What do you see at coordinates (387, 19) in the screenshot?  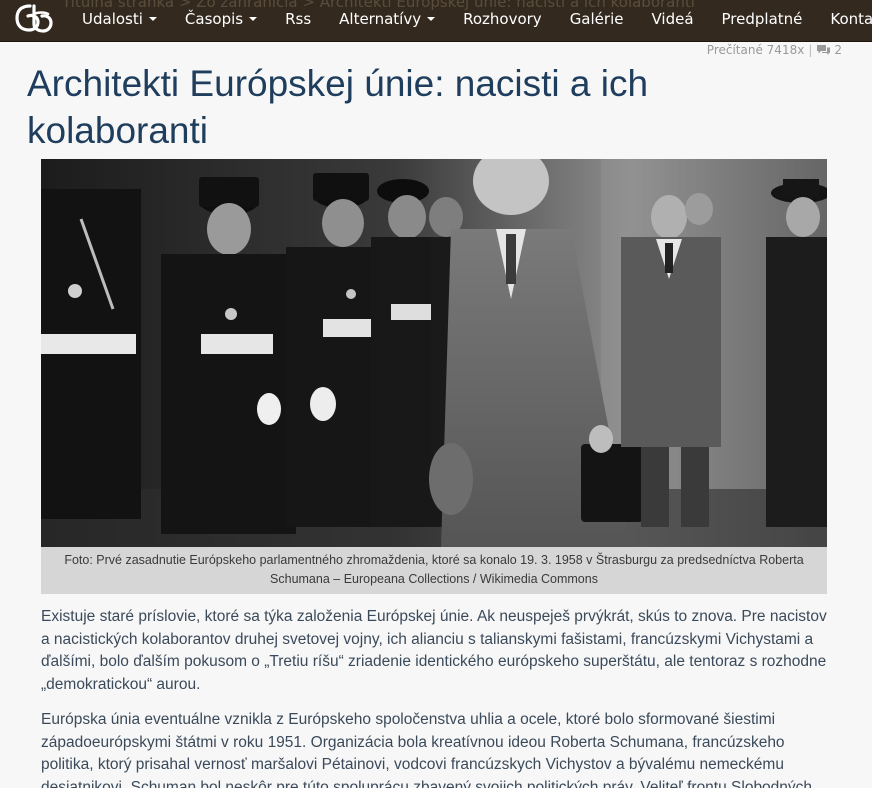 I see `nav-item-alternativy: Alternatívy` at bounding box center [387, 19].